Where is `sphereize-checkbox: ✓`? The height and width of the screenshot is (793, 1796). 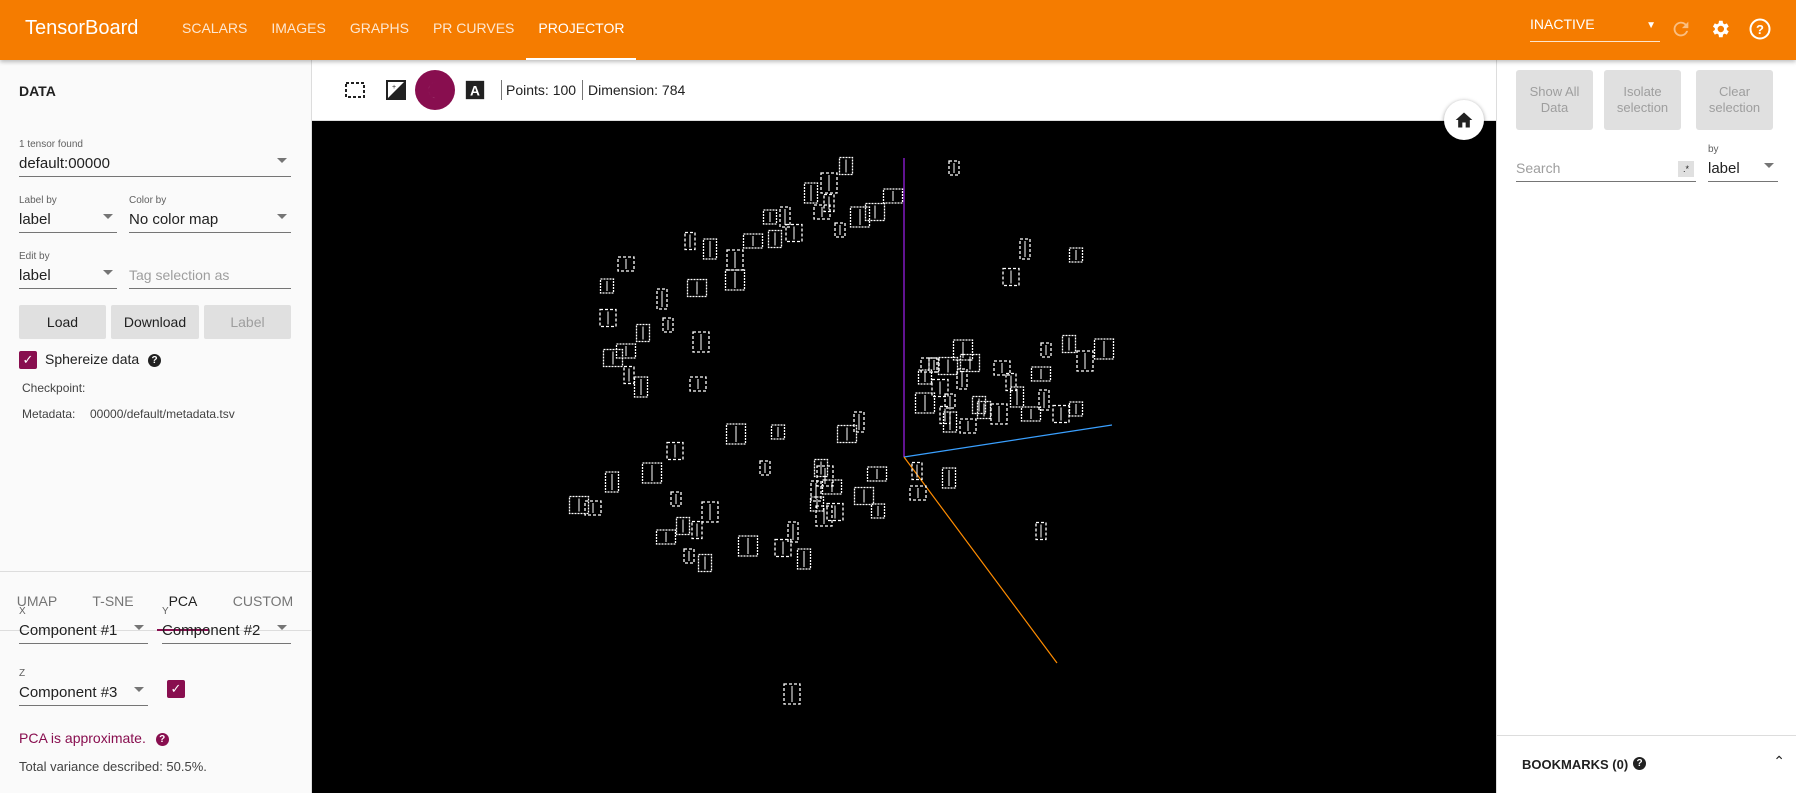 sphereize-checkbox: ✓ is located at coordinates (28, 360).